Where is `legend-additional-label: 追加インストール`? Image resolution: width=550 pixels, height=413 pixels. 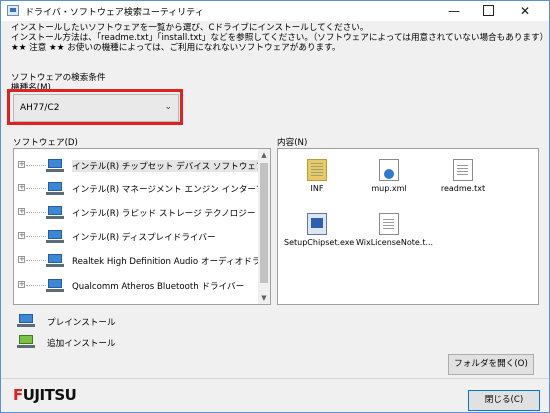
legend-additional-label: 追加インストール is located at coordinates (81, 344).